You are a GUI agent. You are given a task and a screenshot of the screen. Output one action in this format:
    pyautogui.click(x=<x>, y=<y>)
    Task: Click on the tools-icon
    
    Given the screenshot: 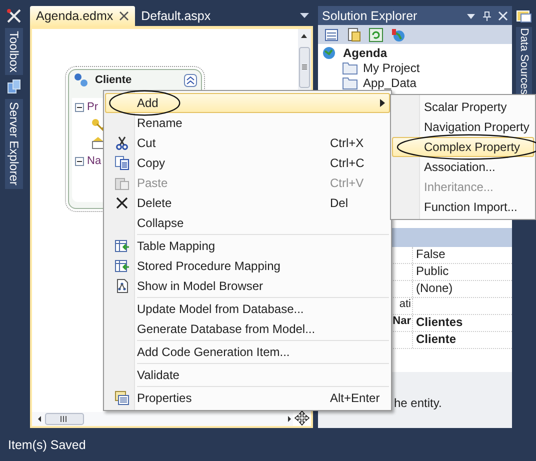 What is the action you would take?
    pyautogui.click(x=14, y=16)
    